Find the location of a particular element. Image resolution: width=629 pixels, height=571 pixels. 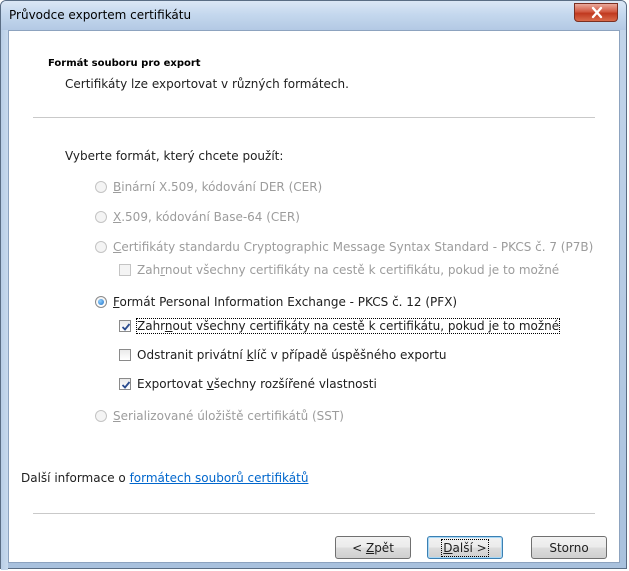

close-icon is located at coordinates (597, 12).